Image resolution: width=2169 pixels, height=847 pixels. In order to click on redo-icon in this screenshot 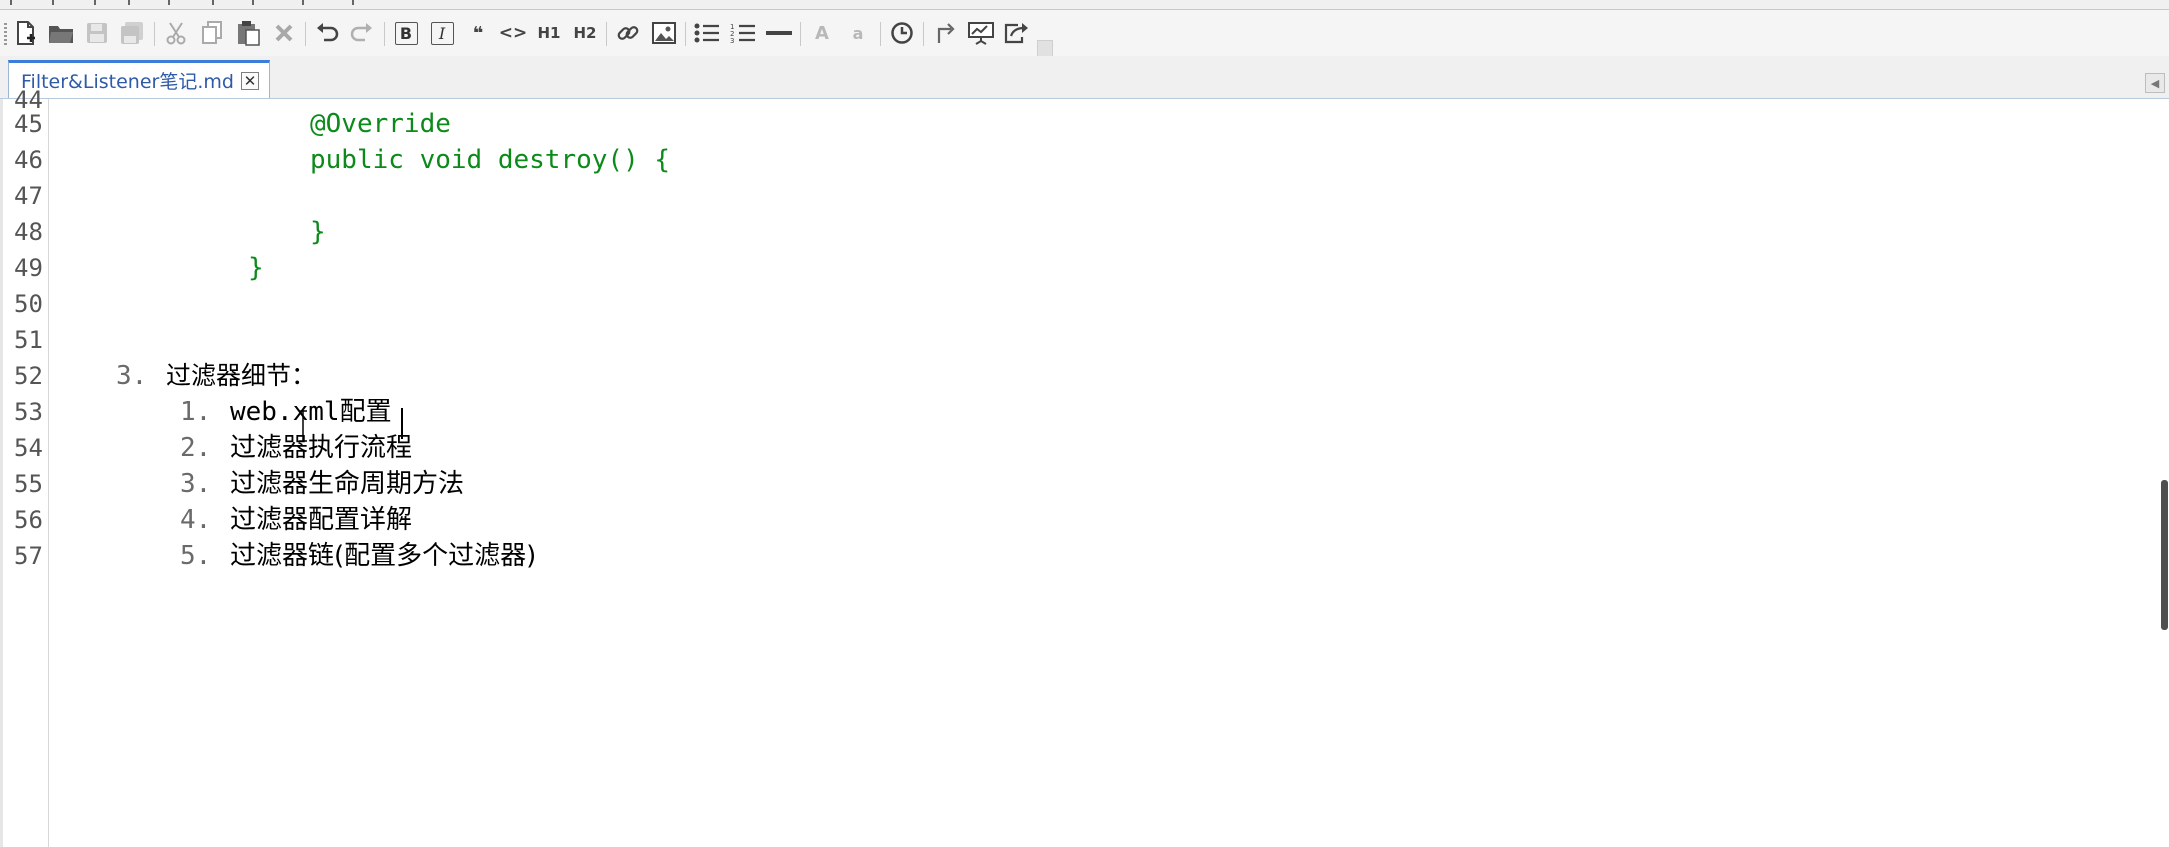, I will do `click(362, 33)`.